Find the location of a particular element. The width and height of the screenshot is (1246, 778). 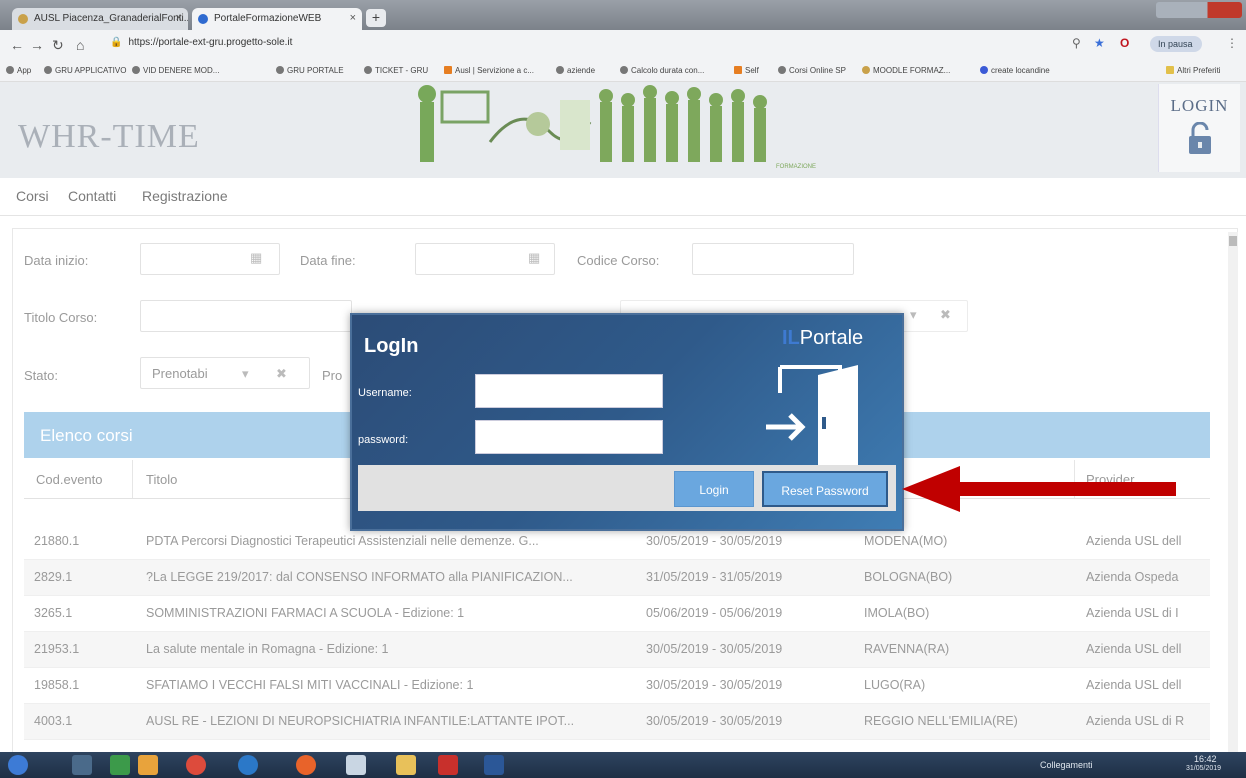

tab-favicon-icon is located at coordinates (203, 19).